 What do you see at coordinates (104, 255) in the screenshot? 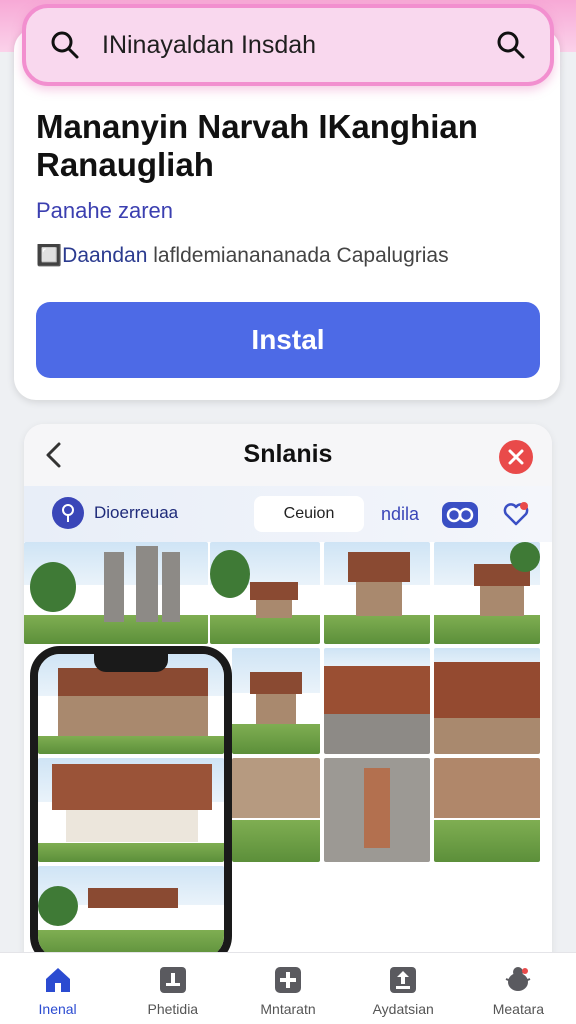
I see `meta-highlight: Daandan` at bounding box center [104, 255].